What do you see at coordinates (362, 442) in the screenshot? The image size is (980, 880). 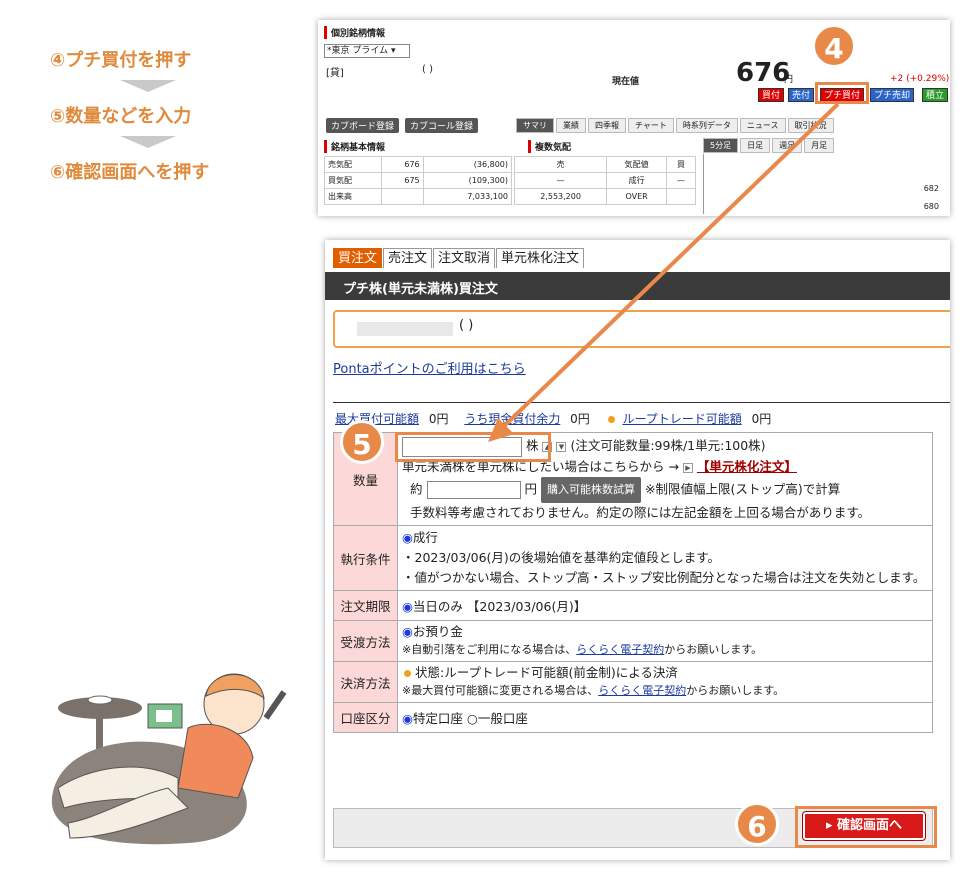 I see `step-badge-5: 5` at bounding box center [362, 442].